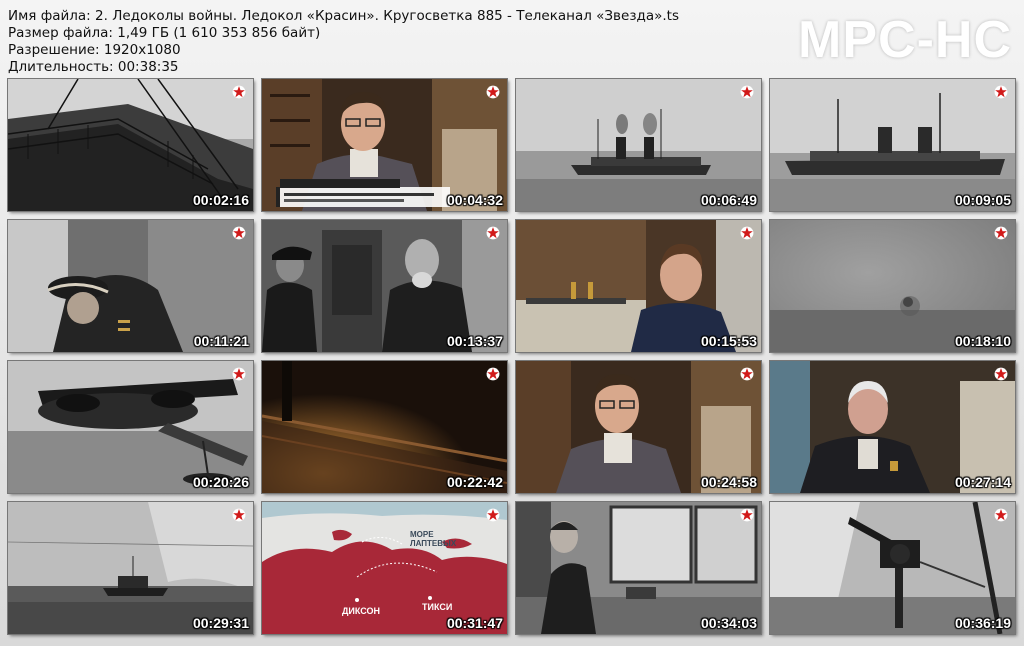 The image size is (1024, 646). What do you see at coordinates (638, 145) in the screenshot?
I see `thumbnail-3: 00:06:49` at bounding box center [638, 145].